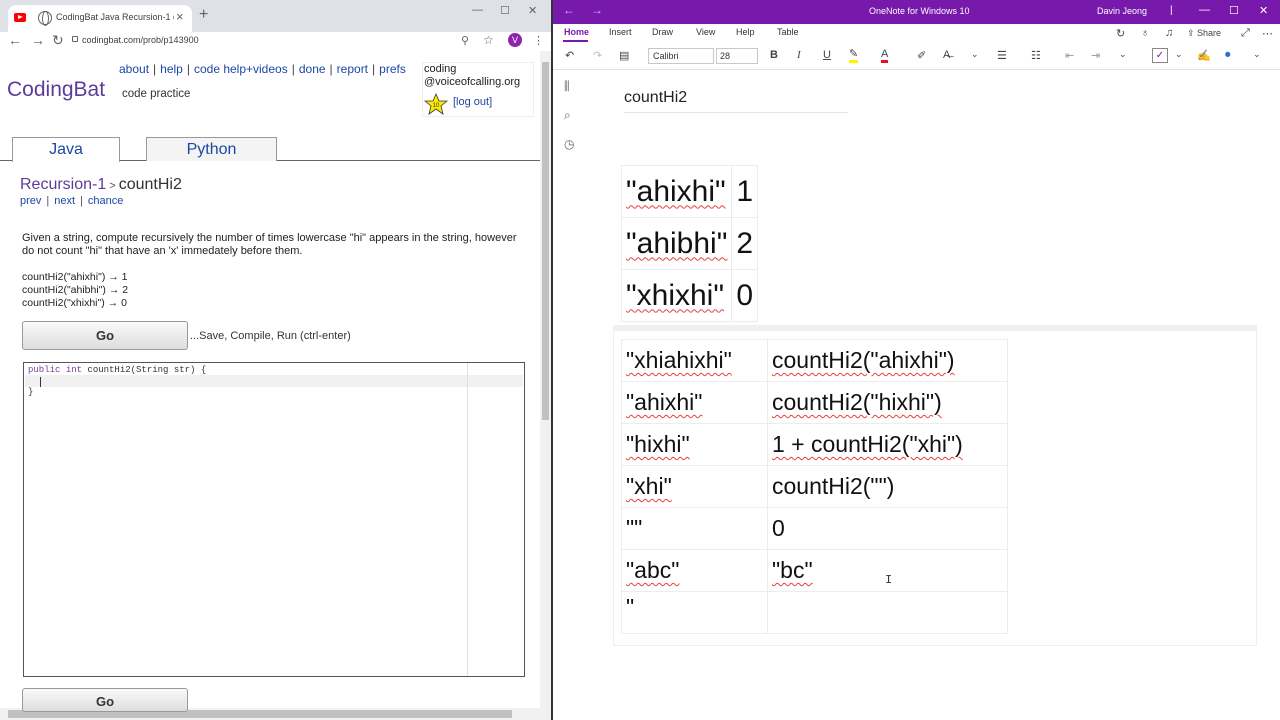 Image resolution: width=1280 pixels, height=720 pixels. I want to click on youtube-icon, so click(20, 17).